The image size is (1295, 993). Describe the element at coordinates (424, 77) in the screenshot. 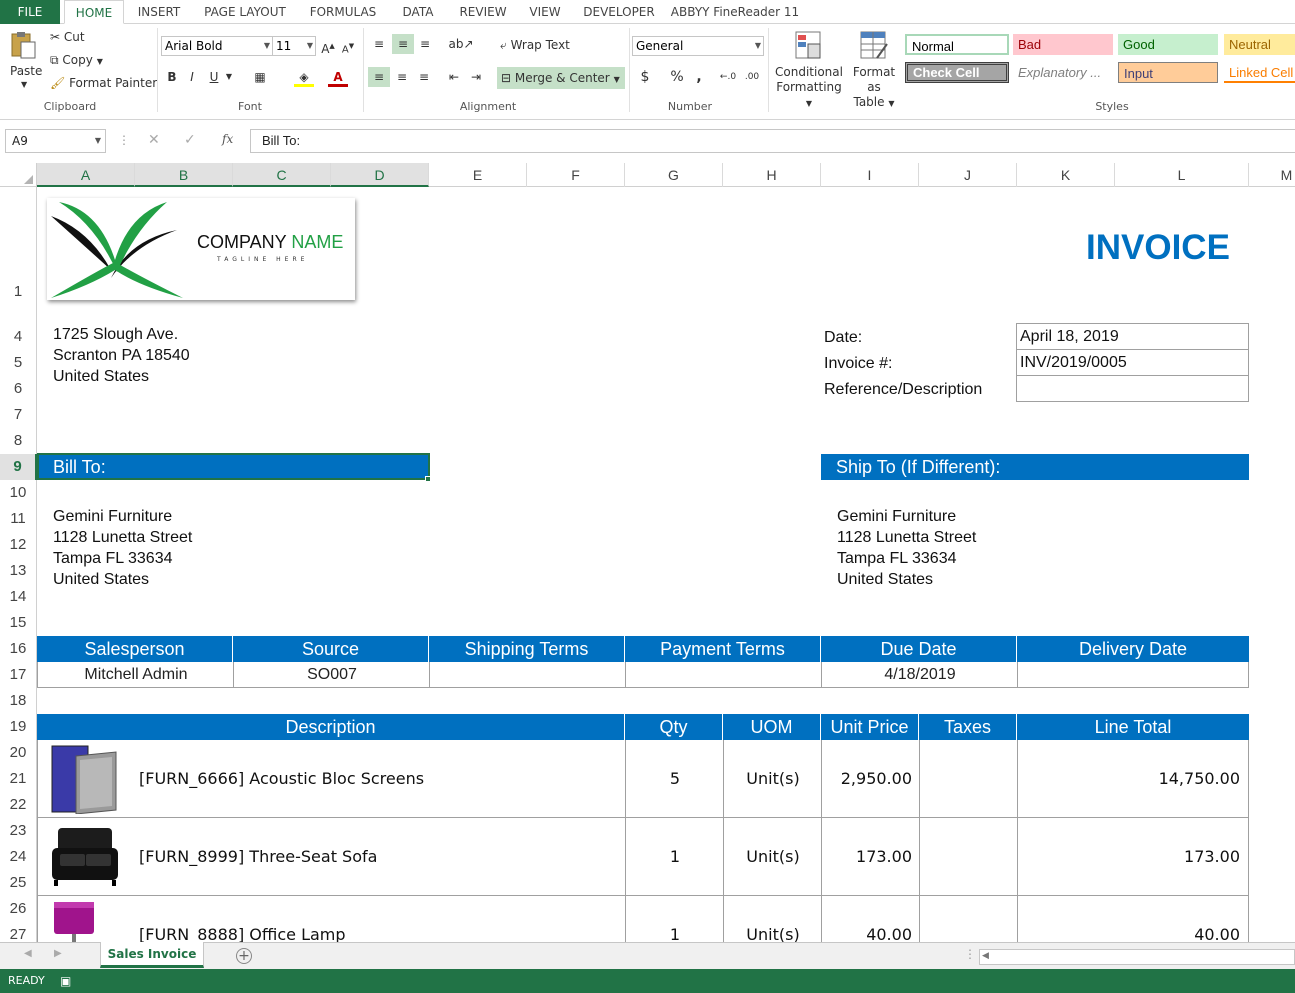

I see `align-right-icon: ≡` at that location.